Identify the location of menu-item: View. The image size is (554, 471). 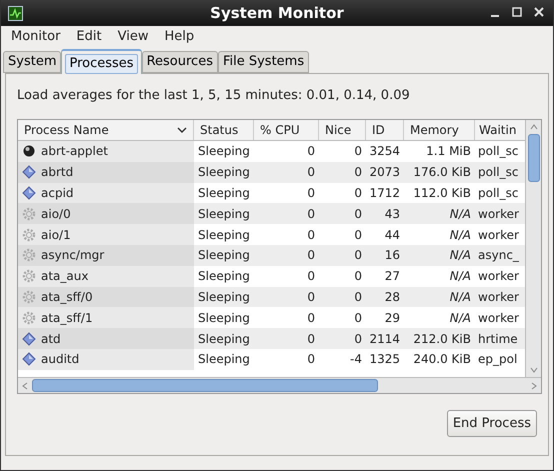
(133, 37).